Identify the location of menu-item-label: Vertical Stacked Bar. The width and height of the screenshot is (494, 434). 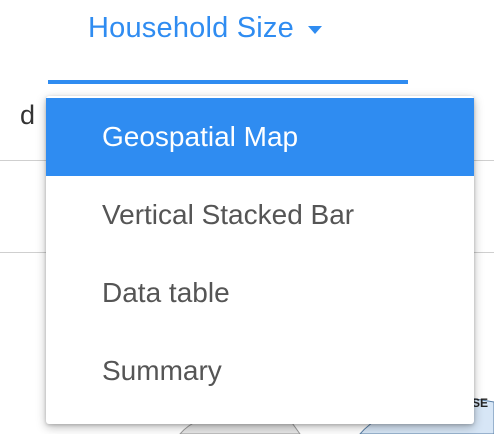
(228, 214).